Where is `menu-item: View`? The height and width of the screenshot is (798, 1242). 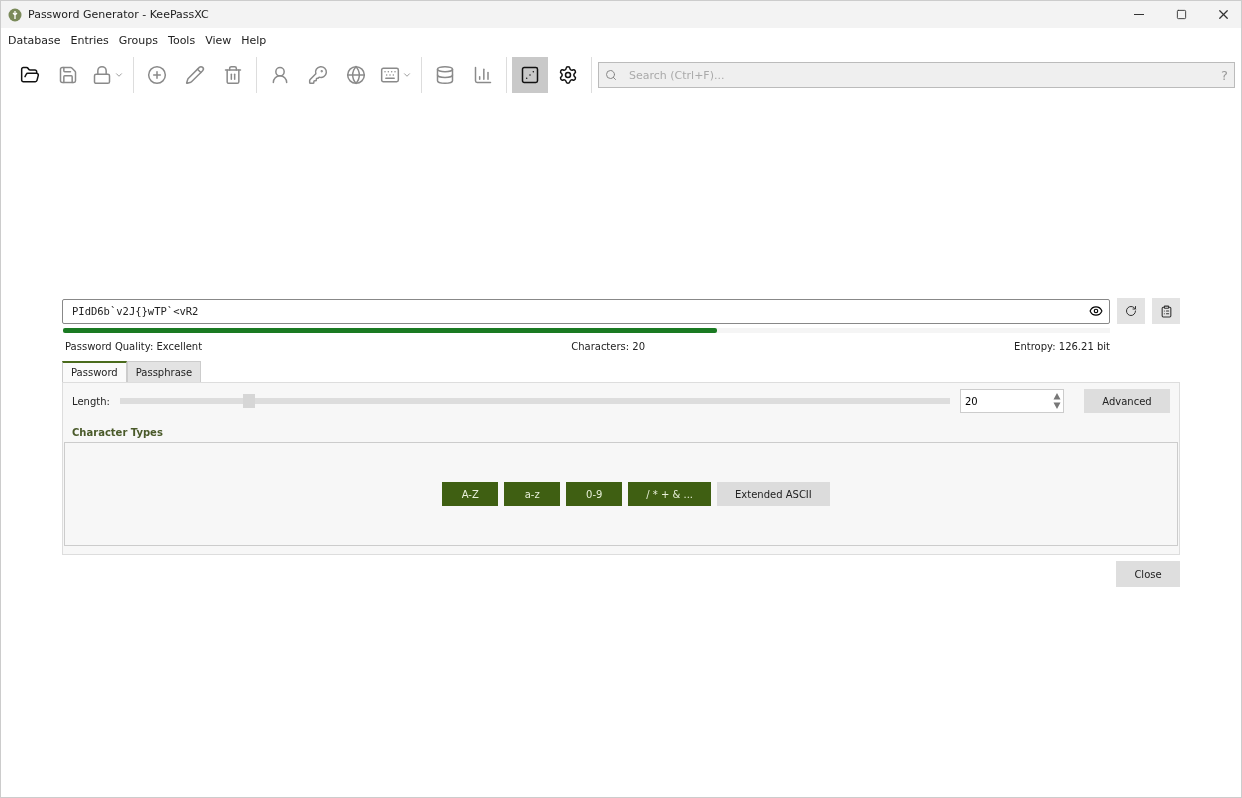 menu-item: View is located at coordinates (218, 40).